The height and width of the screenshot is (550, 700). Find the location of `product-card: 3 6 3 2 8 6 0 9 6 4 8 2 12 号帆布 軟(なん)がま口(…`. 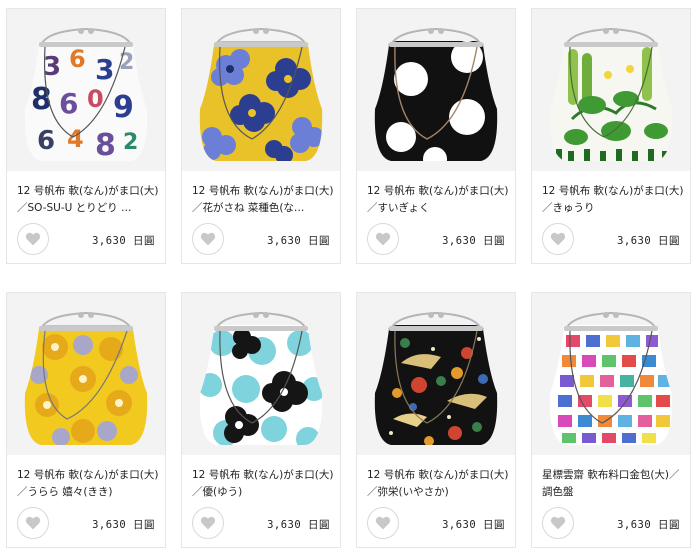

product-card: 3 6 3 2 8 6 0 9 6 4 8 2 12 号帆布 軟(なん)がま口(… is located at coordinates (86, 136).